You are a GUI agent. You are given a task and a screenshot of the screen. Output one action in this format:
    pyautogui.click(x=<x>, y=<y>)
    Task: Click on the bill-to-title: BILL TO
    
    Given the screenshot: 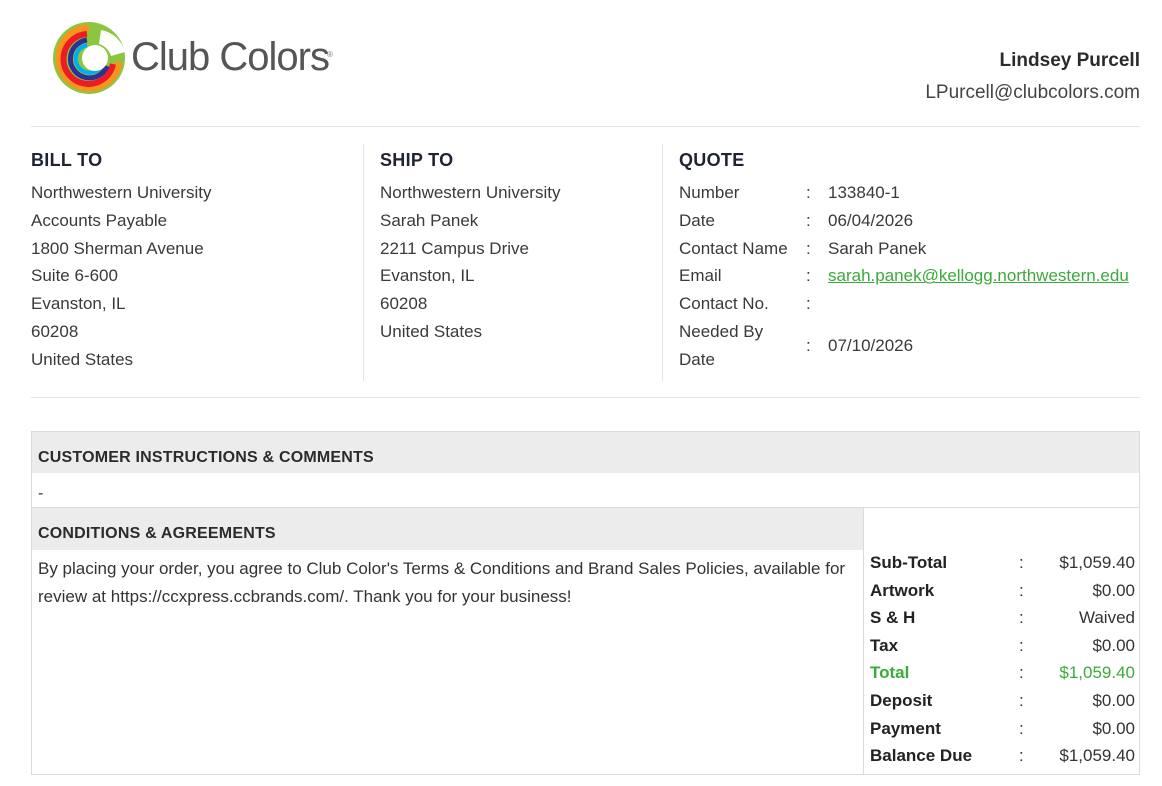 What is the action you would take?
    pyautogui.click(x=67, y=160)
    